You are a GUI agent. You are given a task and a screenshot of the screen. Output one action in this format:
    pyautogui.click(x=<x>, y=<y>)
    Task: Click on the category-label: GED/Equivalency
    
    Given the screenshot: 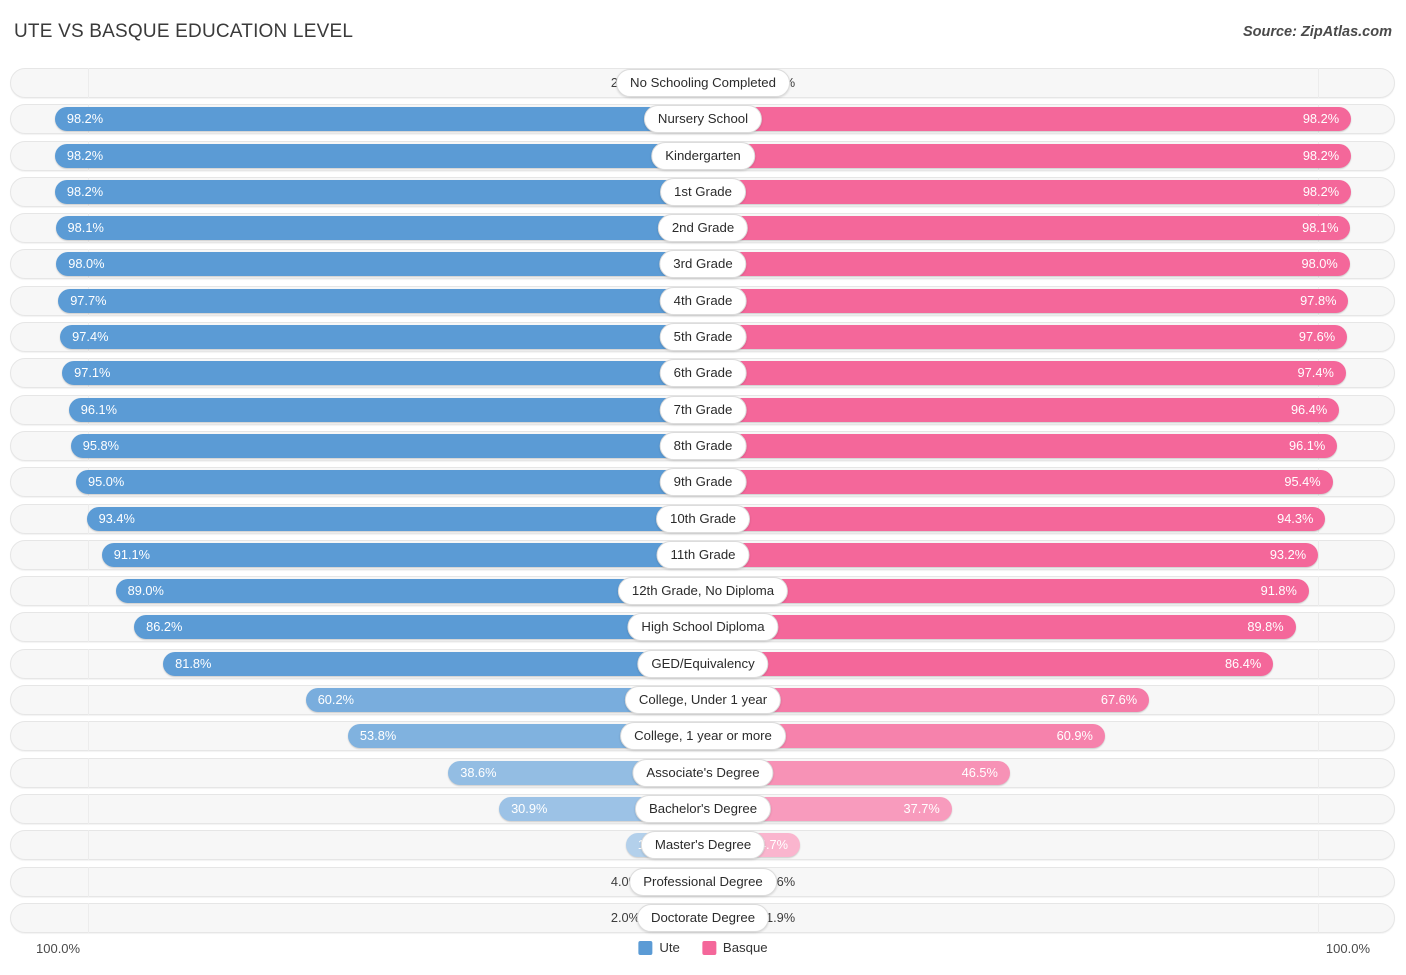 What is the action you would take?
    pyautogui.click(x=703, y=663)
    